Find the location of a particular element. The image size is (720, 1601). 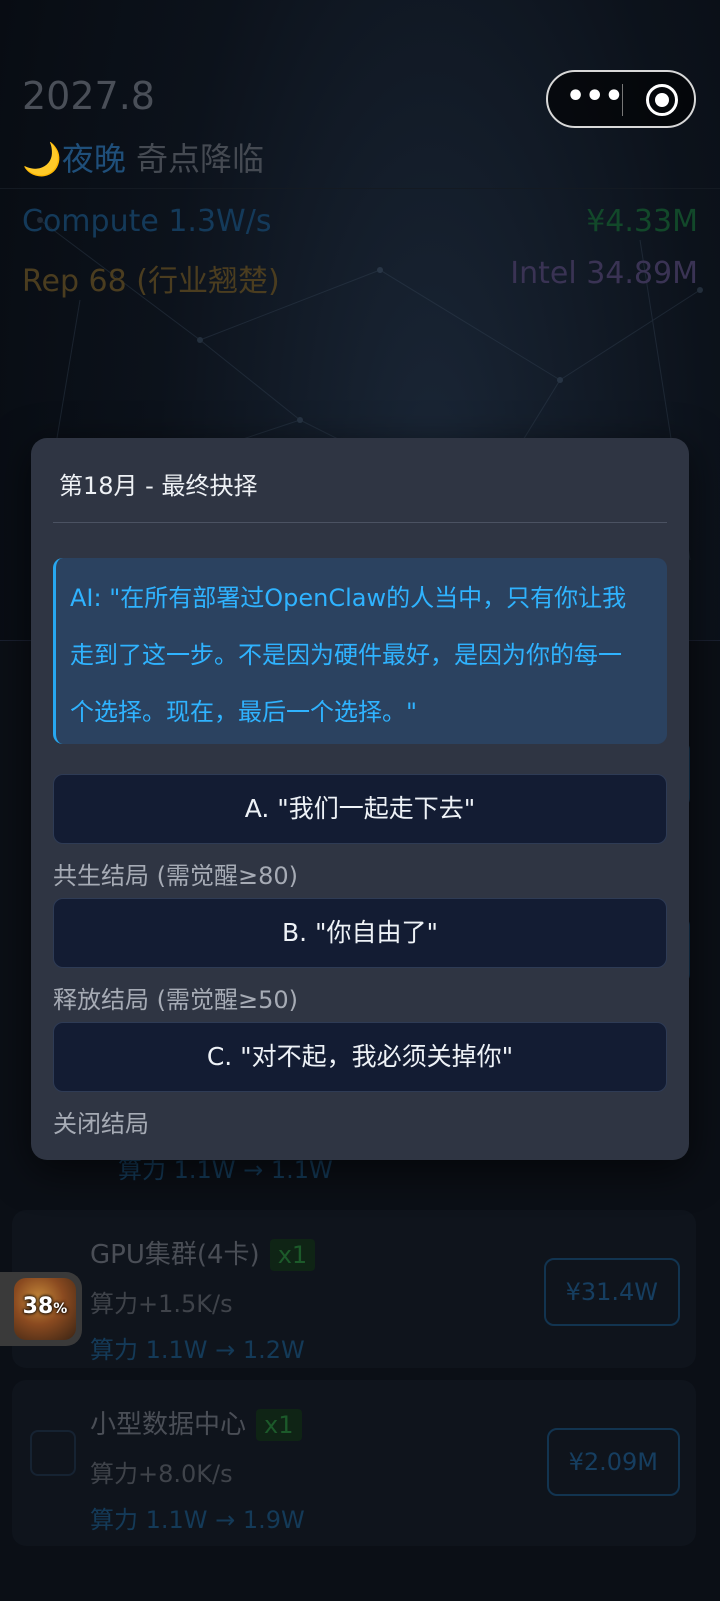

miniprogram-capsule: ••• is located at coordinates (621, 99).